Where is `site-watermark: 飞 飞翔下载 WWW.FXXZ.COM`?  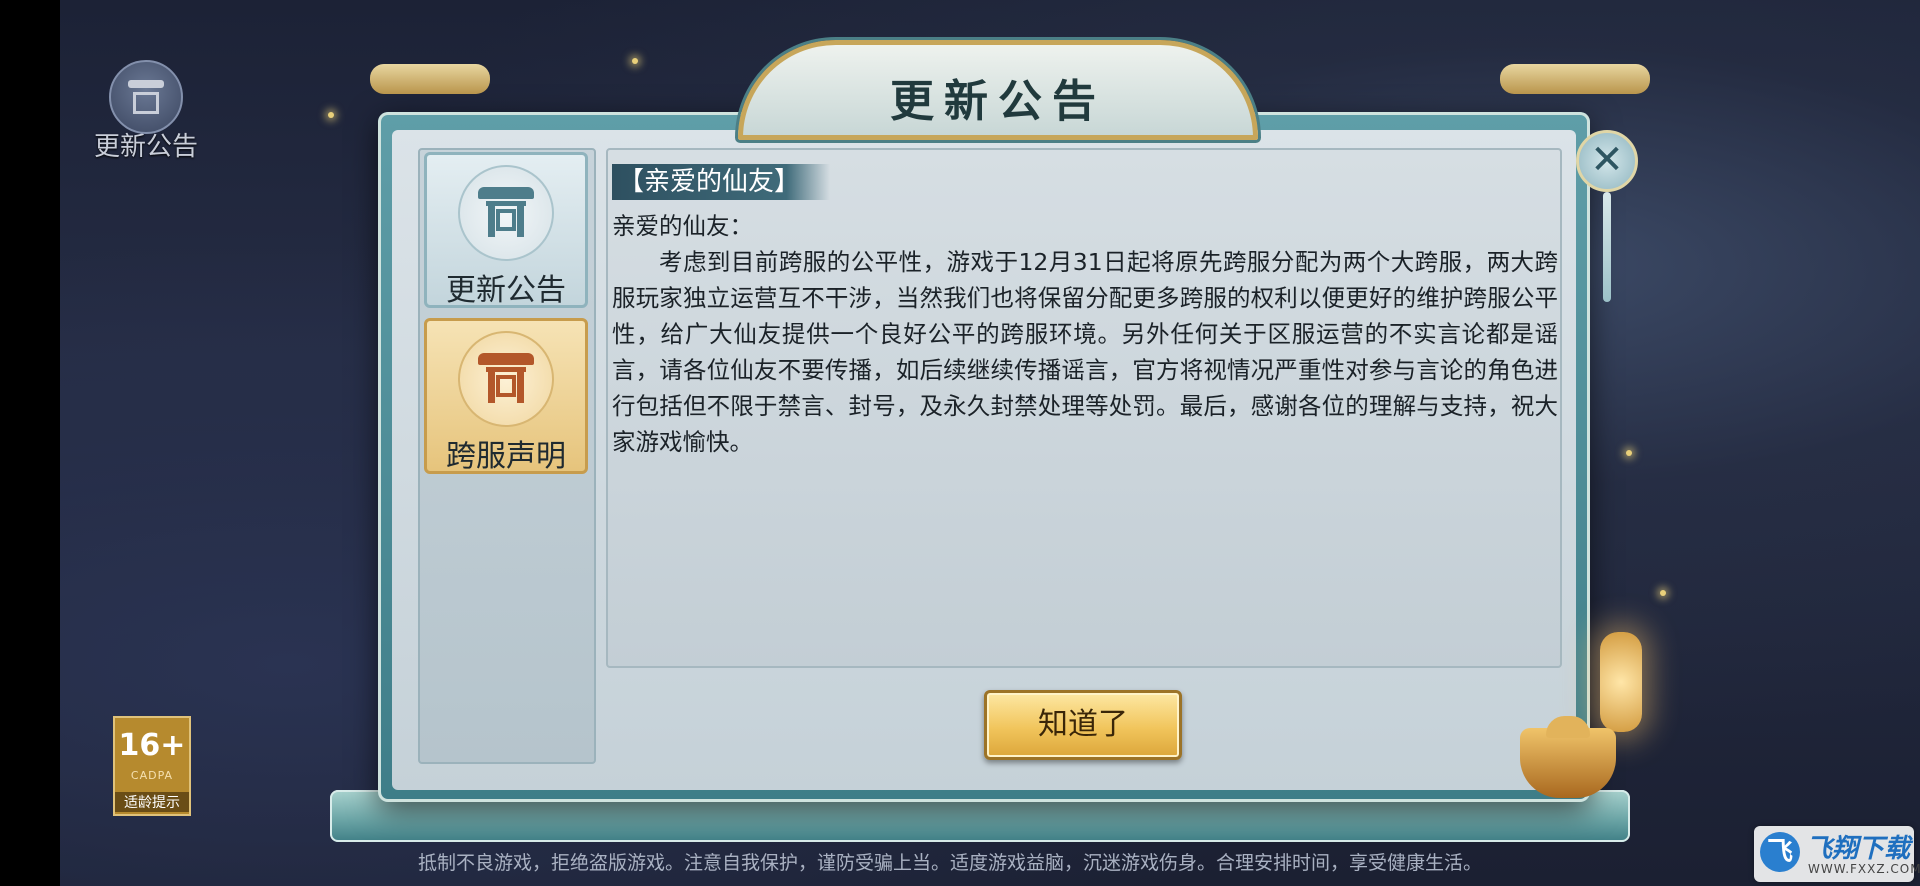 site-watermark: 飞 飞翔下载 WWW.FXXZ.COM is located at coordinates (1837, 854).